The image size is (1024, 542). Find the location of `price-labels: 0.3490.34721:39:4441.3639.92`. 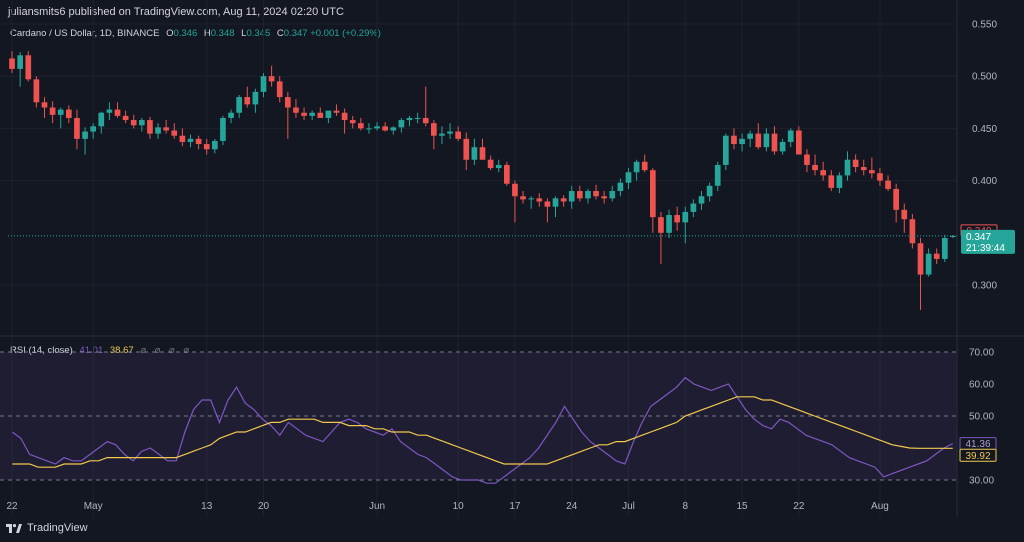

price-labels: 0.3490.34721:39:4441.3639.92 is located at coordinates (987, 343).